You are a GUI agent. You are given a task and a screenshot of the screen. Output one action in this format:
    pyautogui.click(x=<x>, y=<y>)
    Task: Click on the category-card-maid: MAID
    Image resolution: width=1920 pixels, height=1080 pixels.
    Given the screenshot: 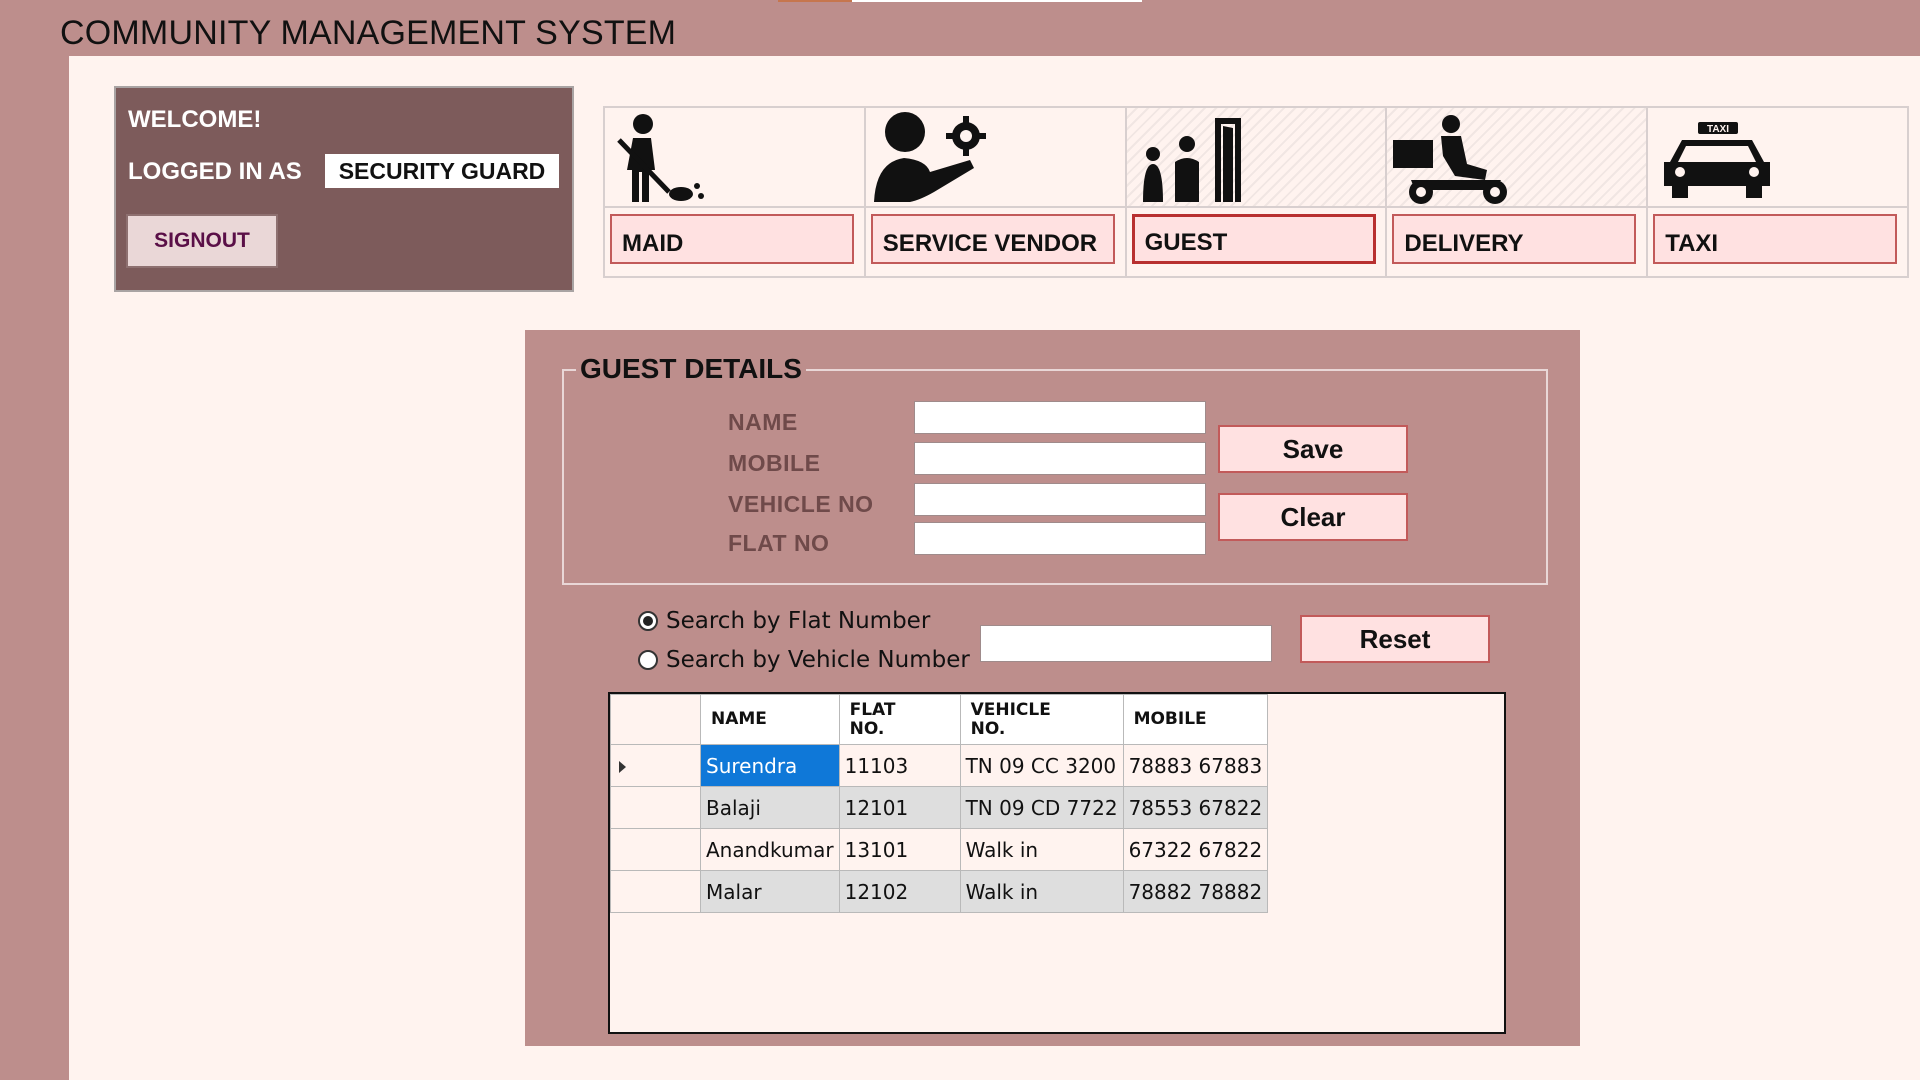 What is the action you would take?
    pyautogui.click(x=735, y=192)
    